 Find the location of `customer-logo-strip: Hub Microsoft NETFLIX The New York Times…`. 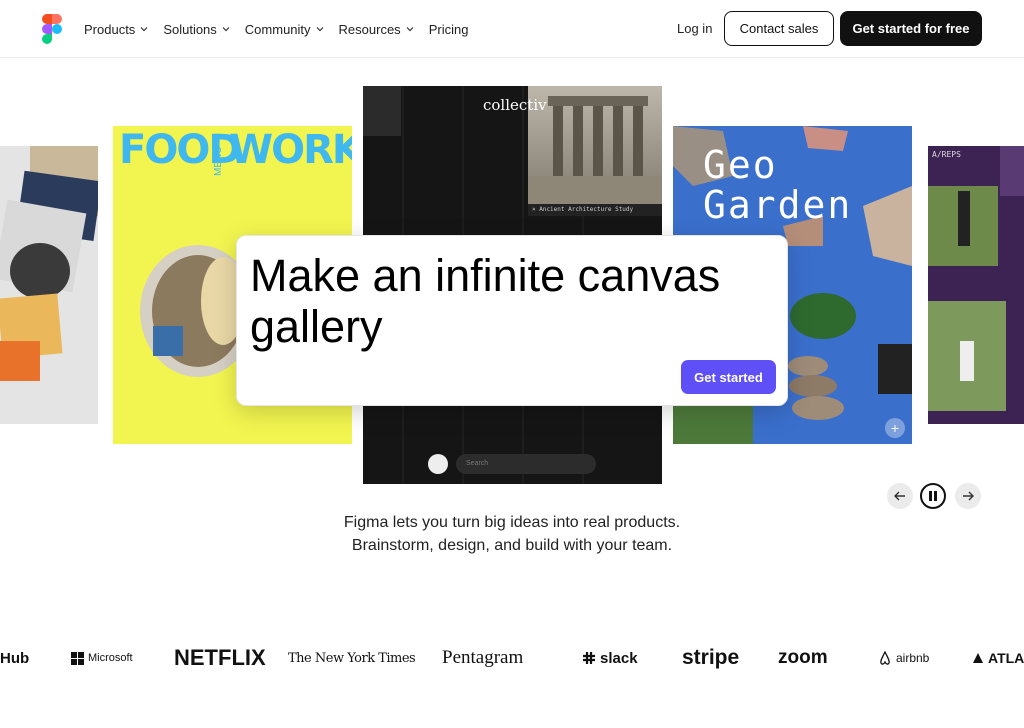

customer-logo-strip: Hub Microsoft NETFLIX The New York Times… is located at coordinates (512, 658).